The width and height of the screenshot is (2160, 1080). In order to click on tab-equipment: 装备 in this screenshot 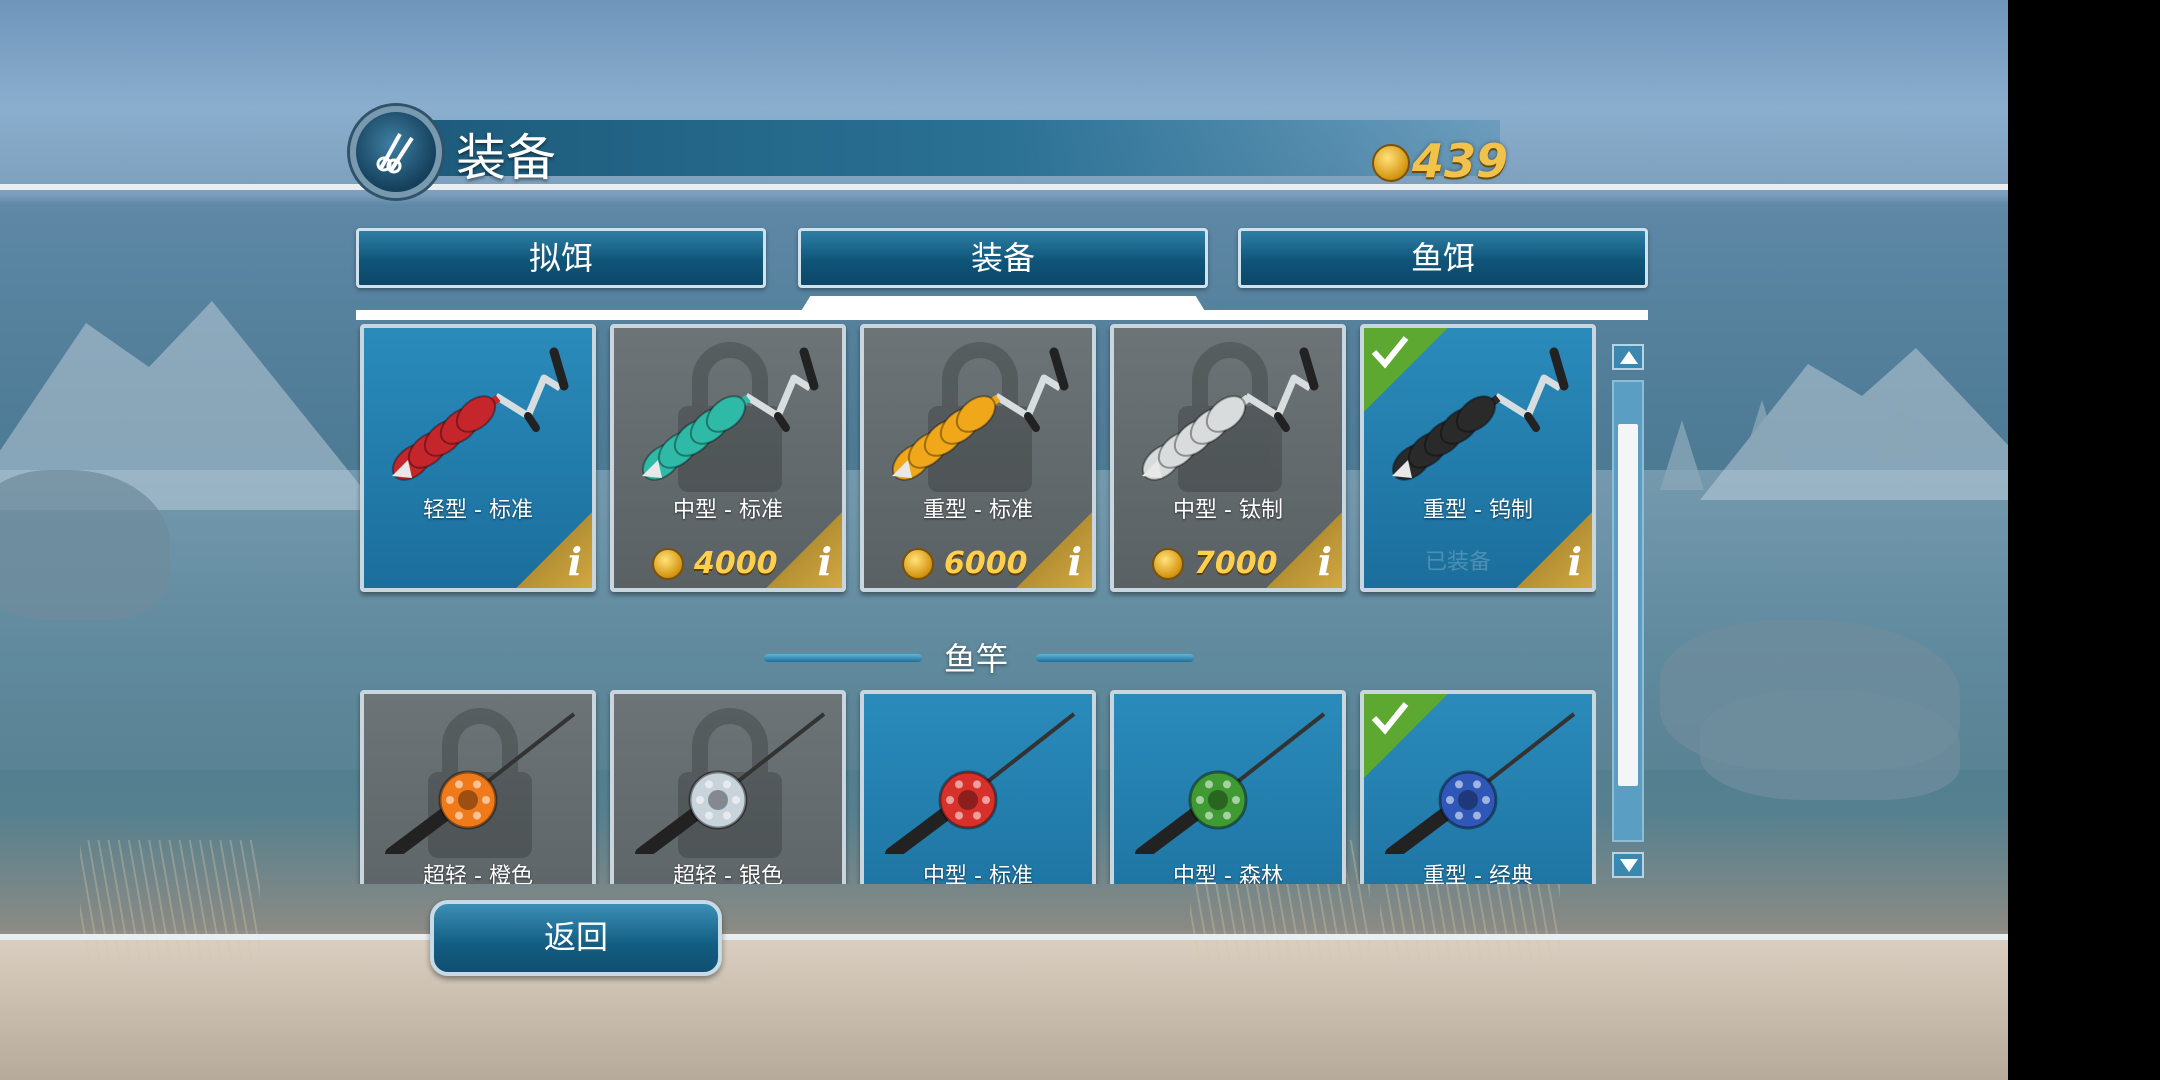, I will do `click(1003, 258)`.